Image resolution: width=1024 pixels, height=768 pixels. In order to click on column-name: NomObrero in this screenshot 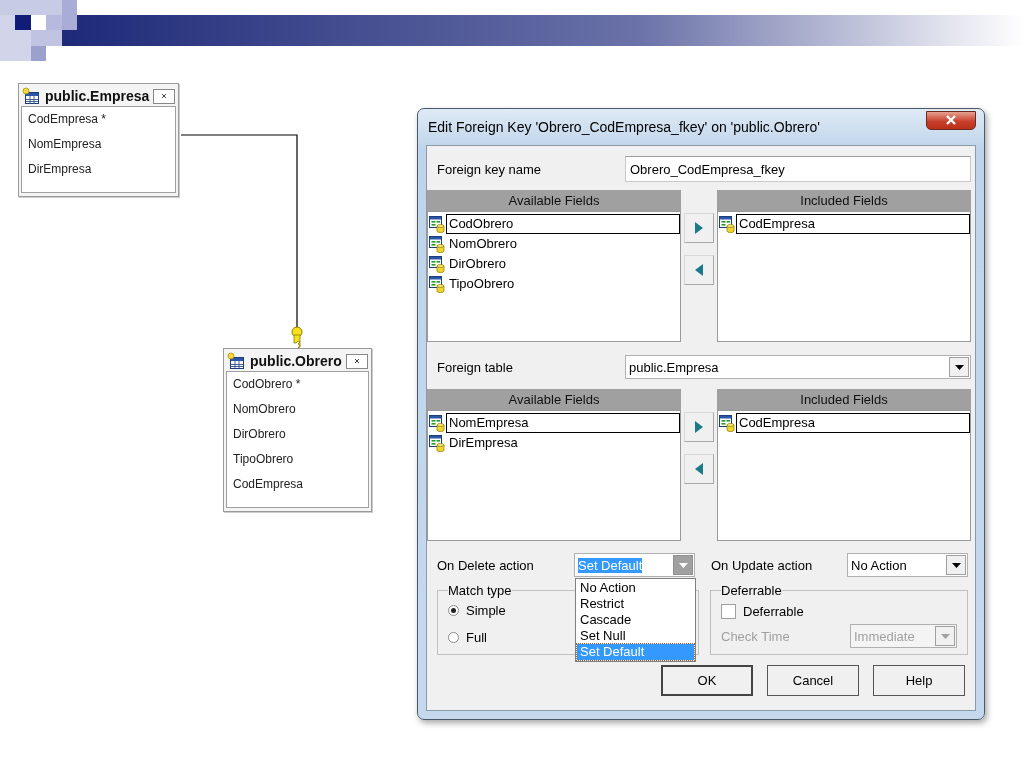, I will do `click(264, 409)`.